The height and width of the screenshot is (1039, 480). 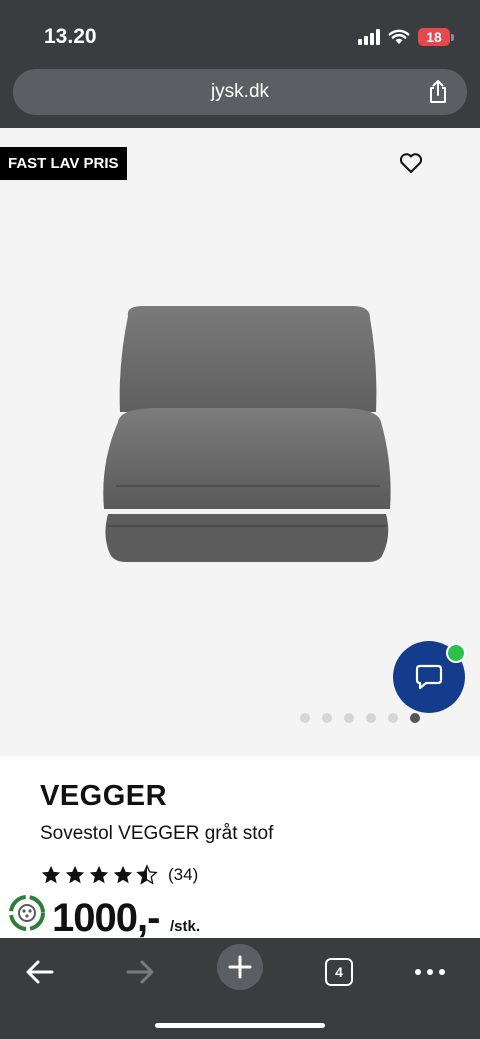 I want to click on product-rating: (34), so click(x=119, y=875).